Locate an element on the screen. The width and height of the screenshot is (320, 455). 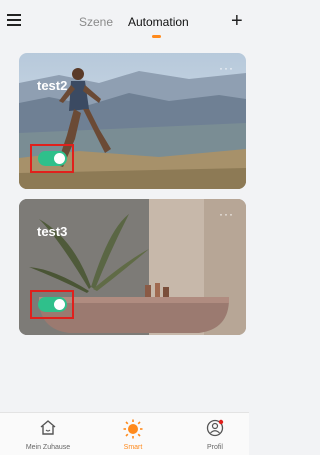
sun-icon is located at coordinates (133, 429).